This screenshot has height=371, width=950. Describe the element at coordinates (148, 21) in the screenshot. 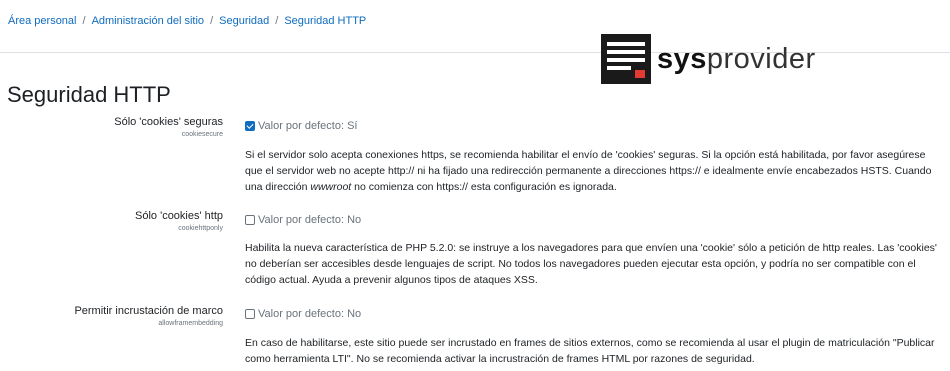

I see `breadcrumb-item-administracion: Administración del sitio` at that location.